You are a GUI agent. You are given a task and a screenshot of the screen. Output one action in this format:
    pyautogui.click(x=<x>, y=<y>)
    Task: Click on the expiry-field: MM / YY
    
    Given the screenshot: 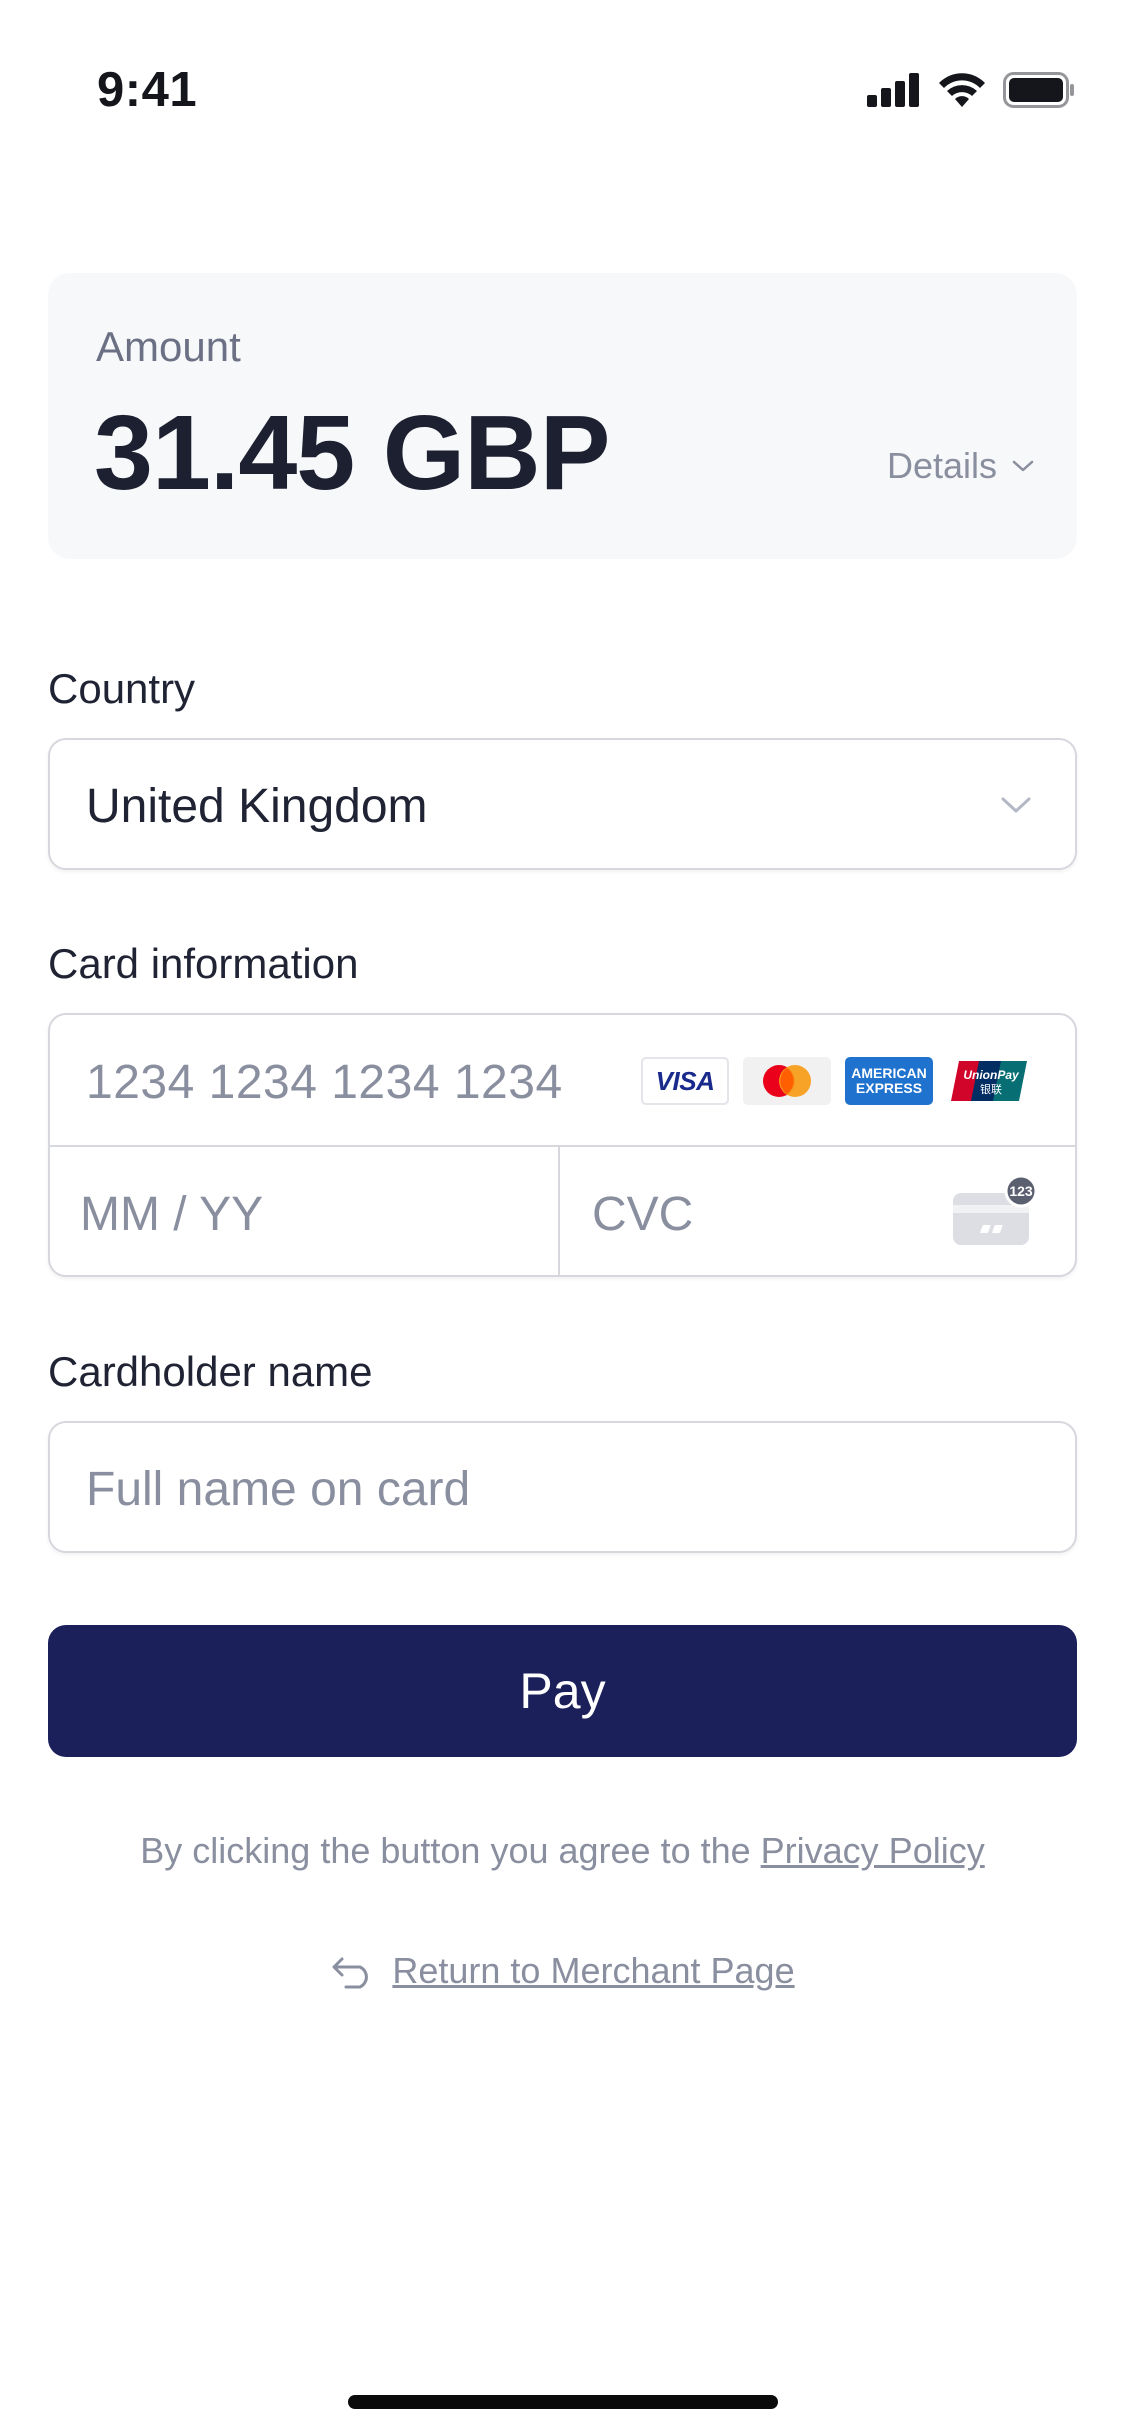 What is the action you would take?
    pyautogui.click(x=305, y=1212)
    